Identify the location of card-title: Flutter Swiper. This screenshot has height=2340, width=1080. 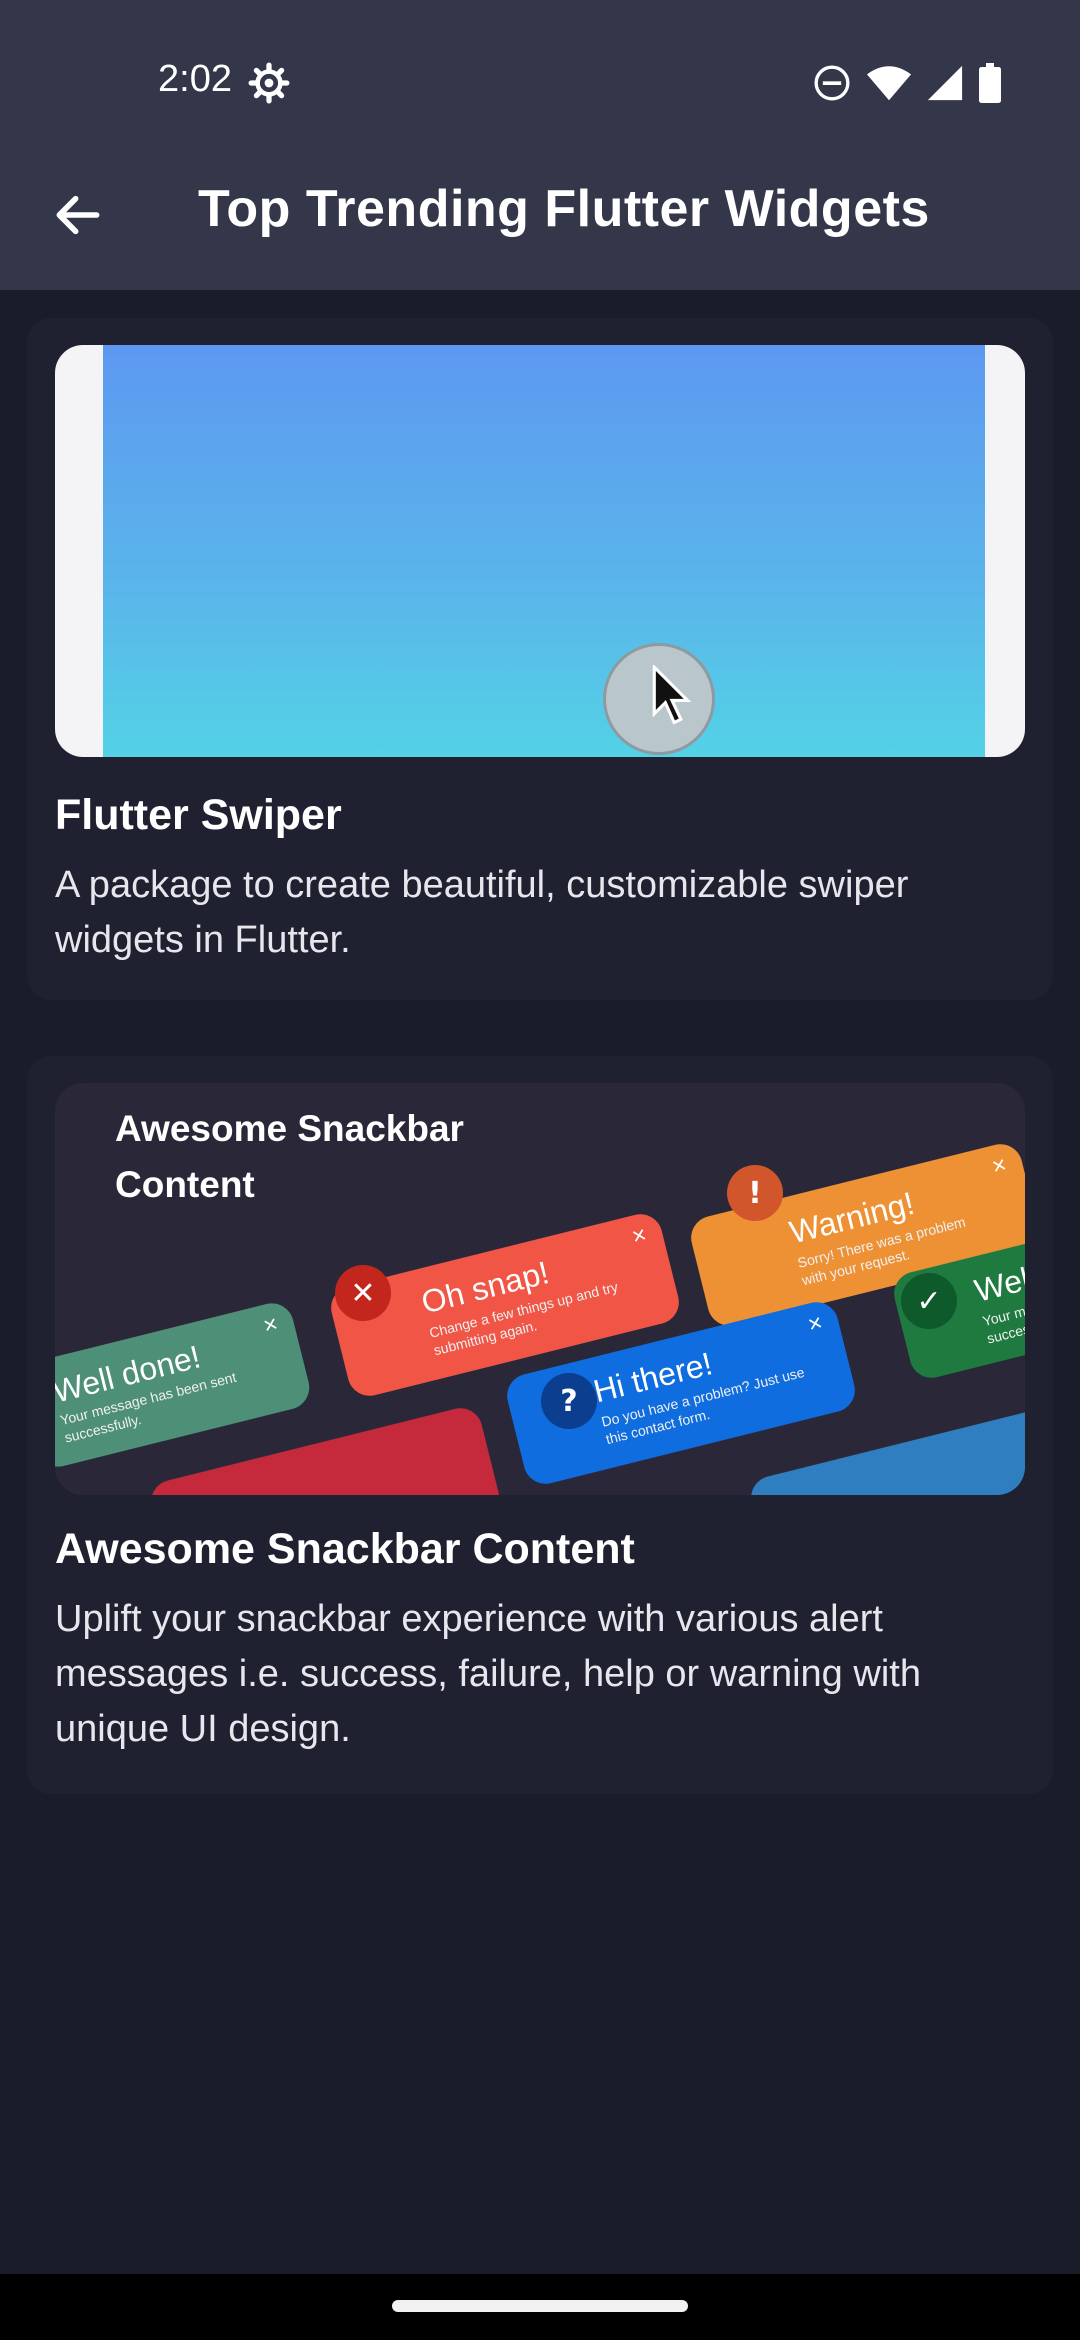
(198, 815).